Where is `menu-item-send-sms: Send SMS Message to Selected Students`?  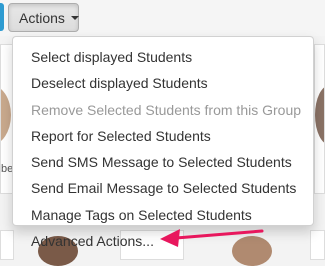 menu-item-send-sms: Send SMS Message to Selected Students is located at coordinates (163, 162).